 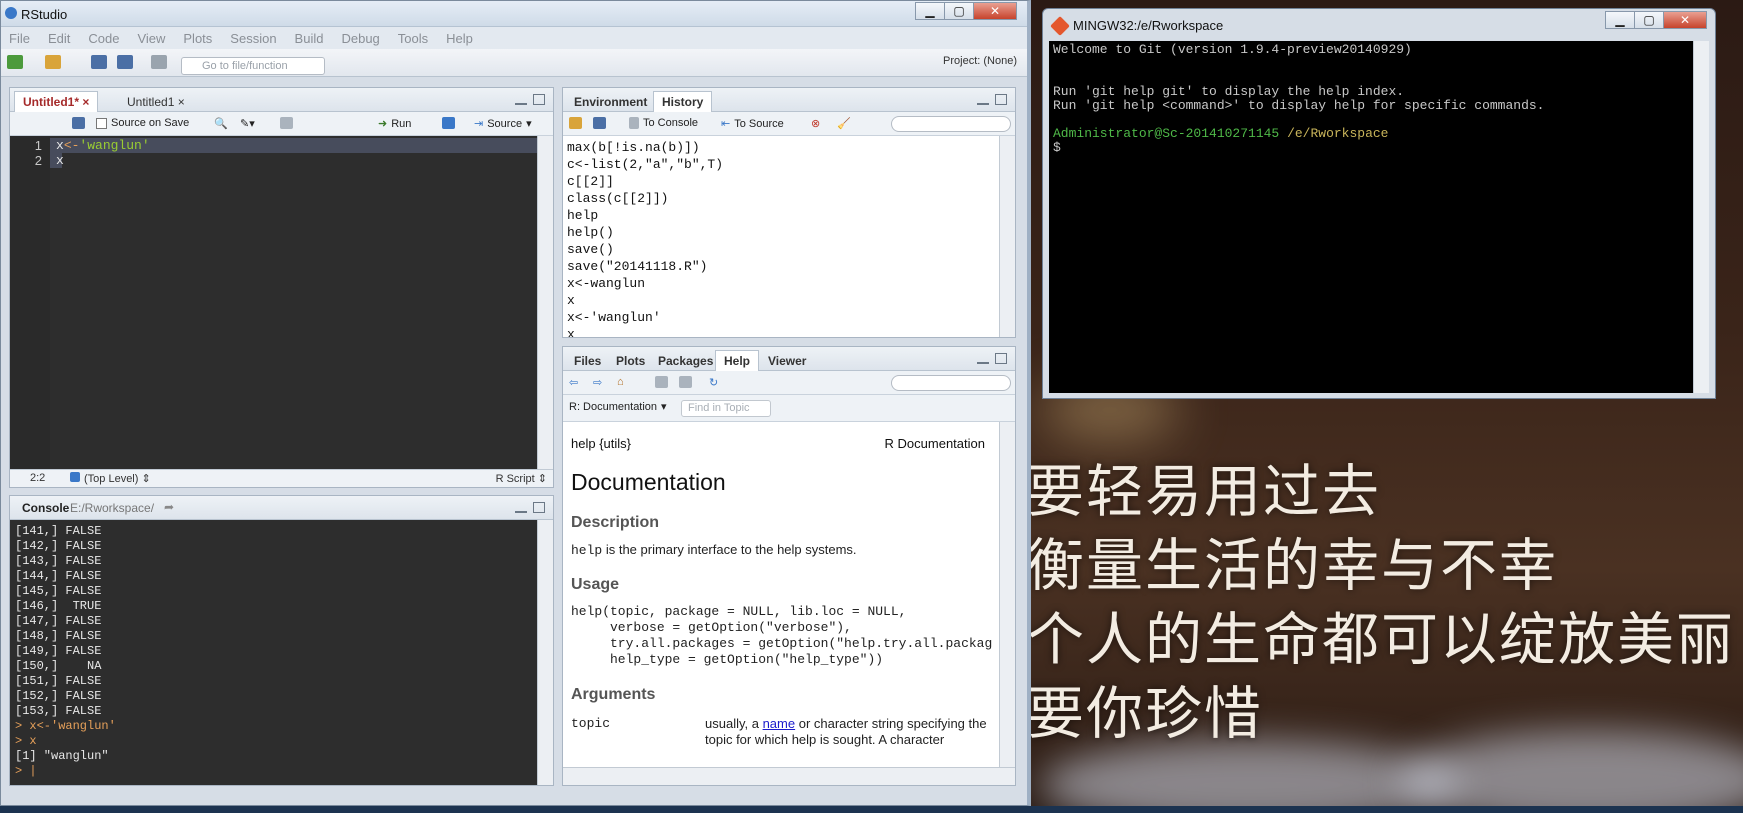 I want to click on rerun-icon, so click(x=448, y=123).